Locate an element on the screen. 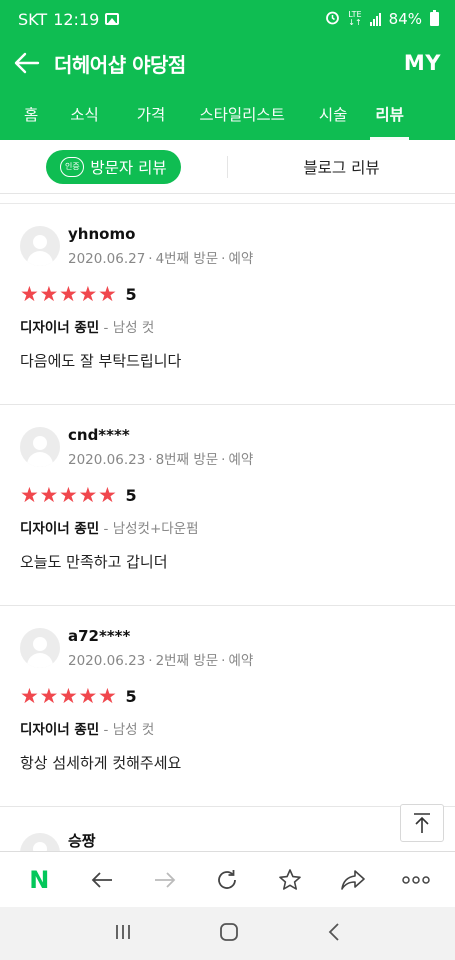 The height and width of the screenshot is (960, 455). forward-arrow-icon is located at coordinates (165, 879).